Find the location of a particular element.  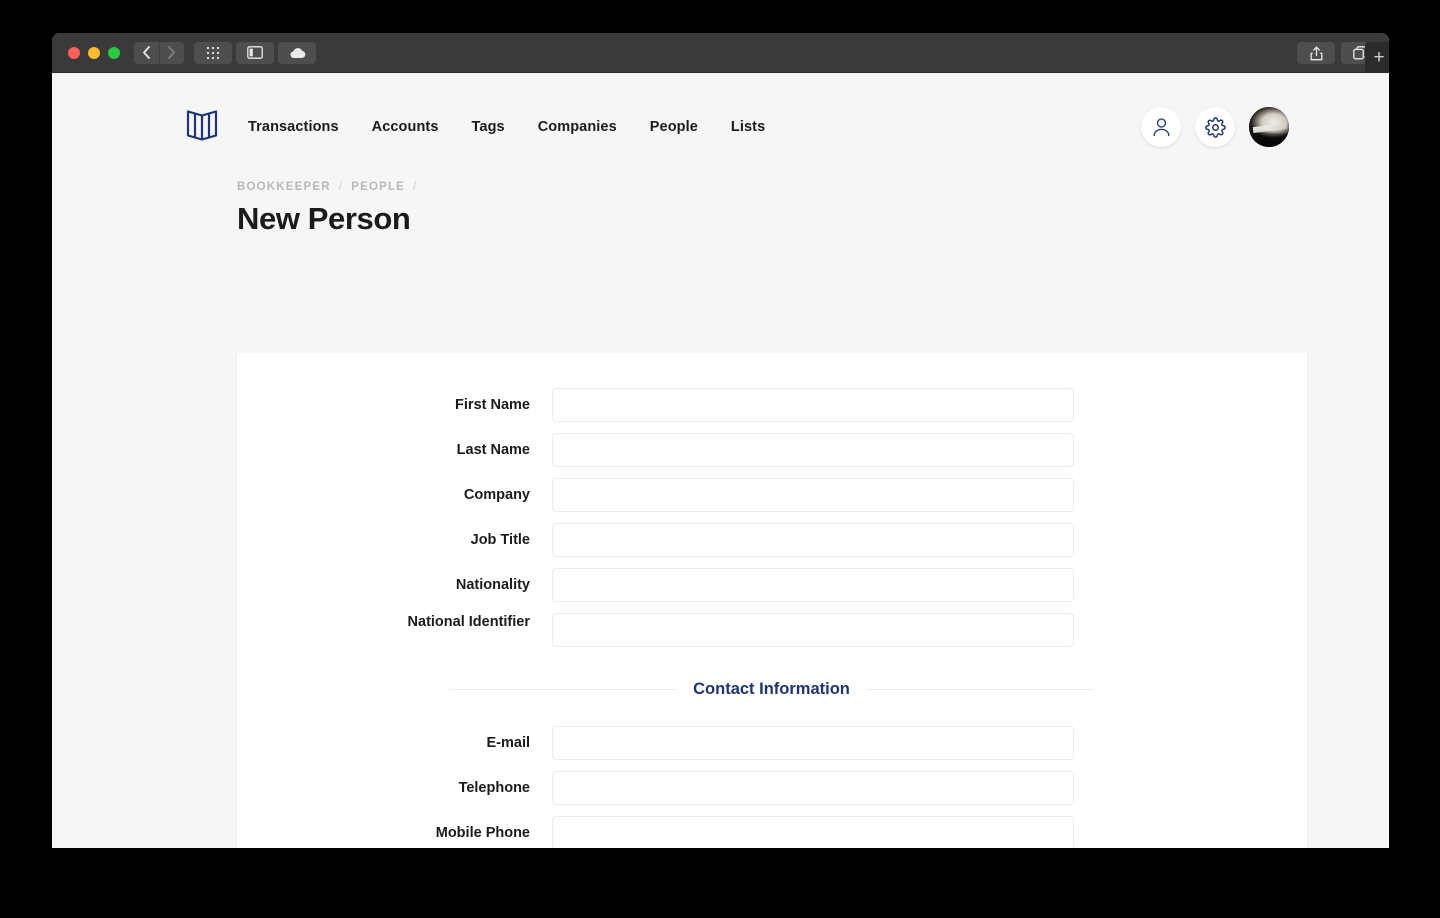

chevron-right-icon is located at coordinates (171, 52).